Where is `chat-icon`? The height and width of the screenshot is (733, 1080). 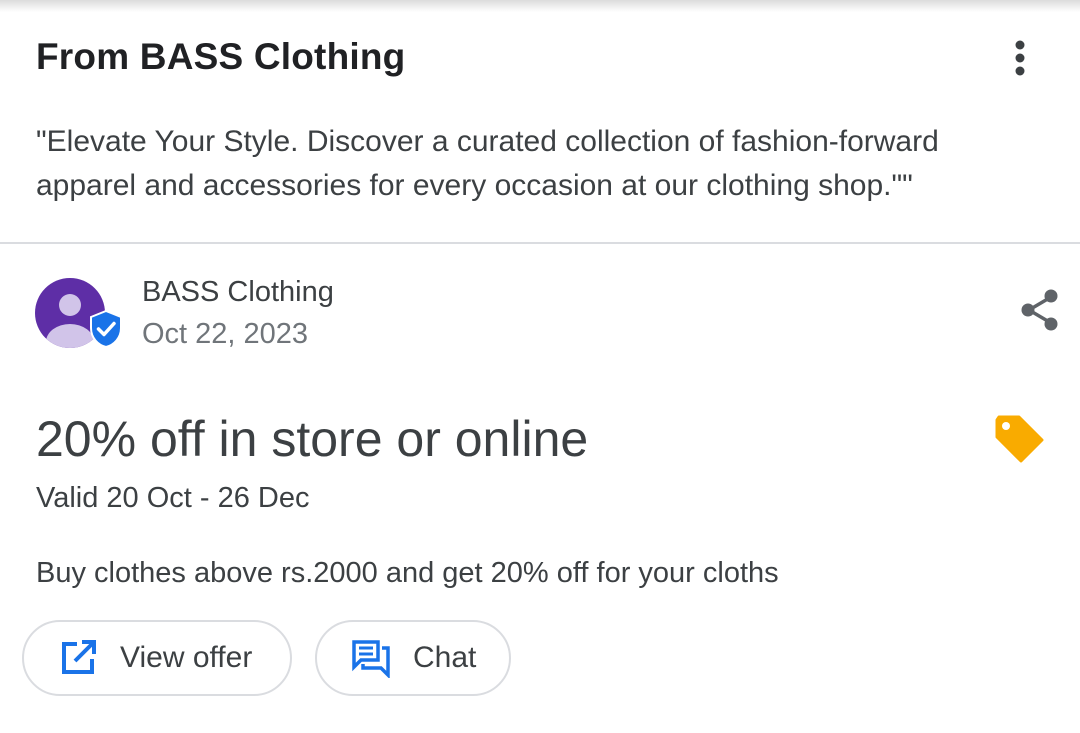
chat-icon is located at coordinates (371, 658).